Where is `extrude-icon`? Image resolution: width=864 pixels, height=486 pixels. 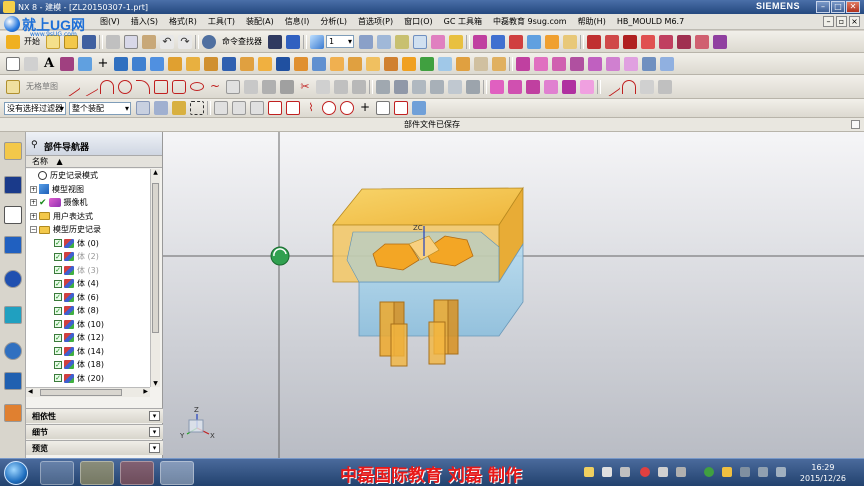
extrude-icon is located at coordinates (139, 63).